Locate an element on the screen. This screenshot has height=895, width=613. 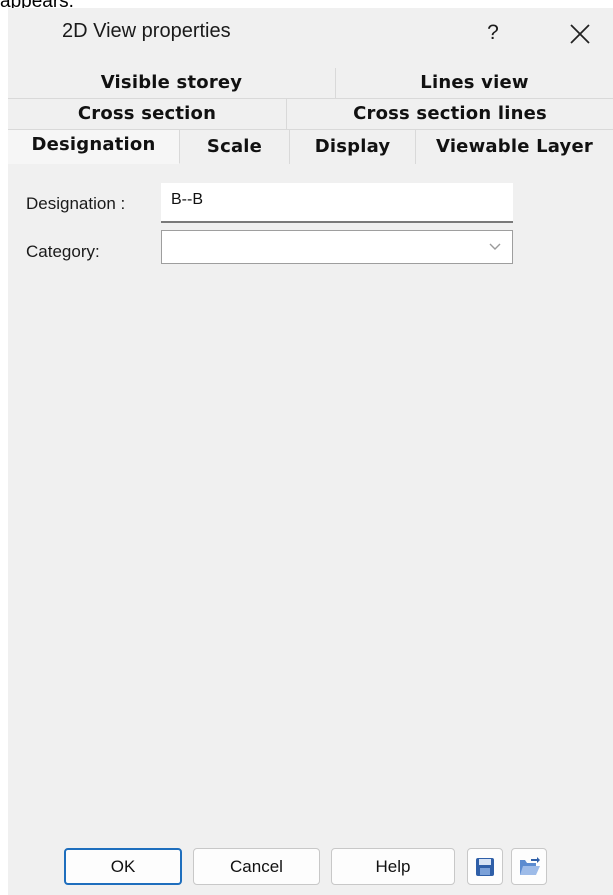
save-button is located at coordinates (485, 866).